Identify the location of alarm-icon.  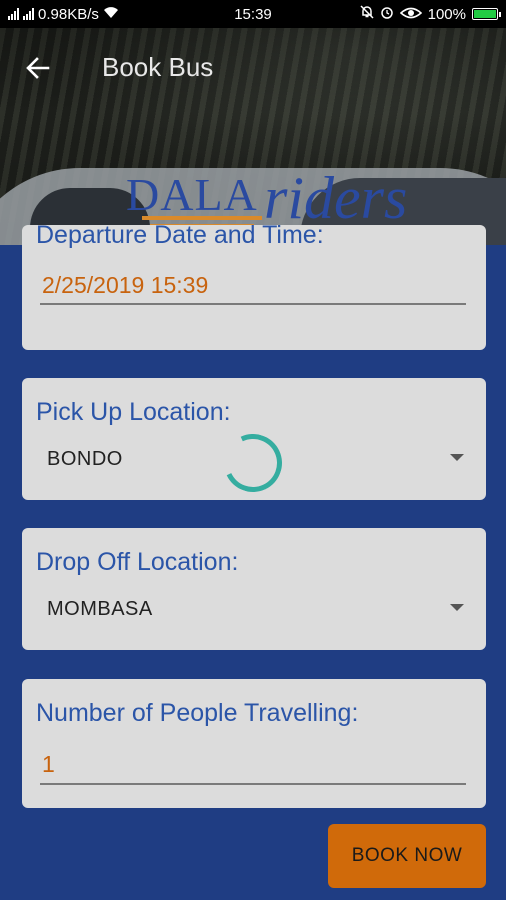
(387, 14).